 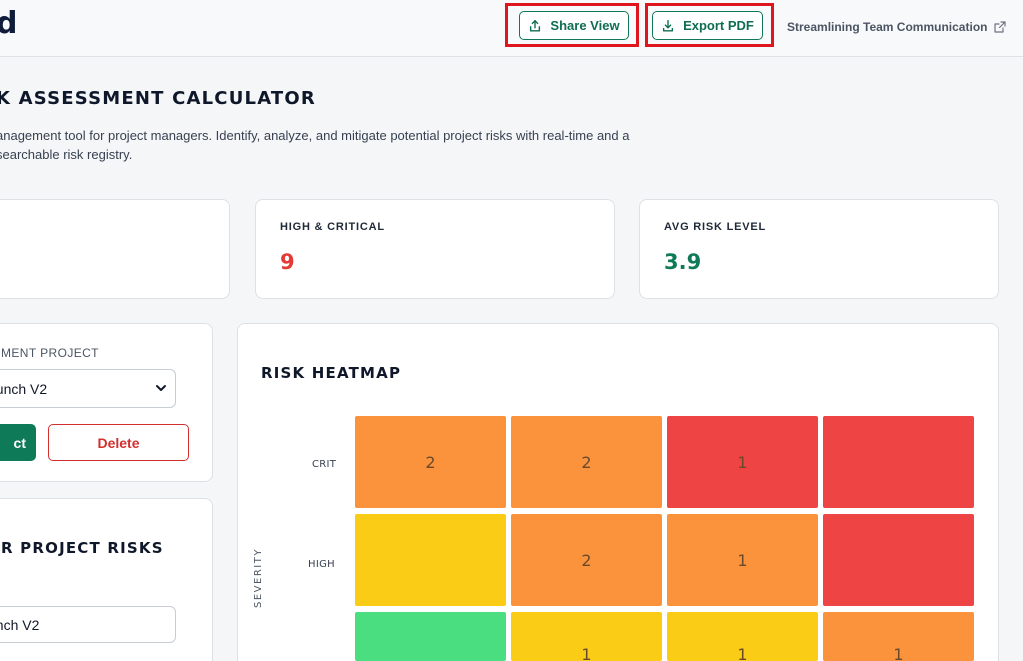 I want to click on export-pdf-button: Export PDF, so click(x=707, y=25).